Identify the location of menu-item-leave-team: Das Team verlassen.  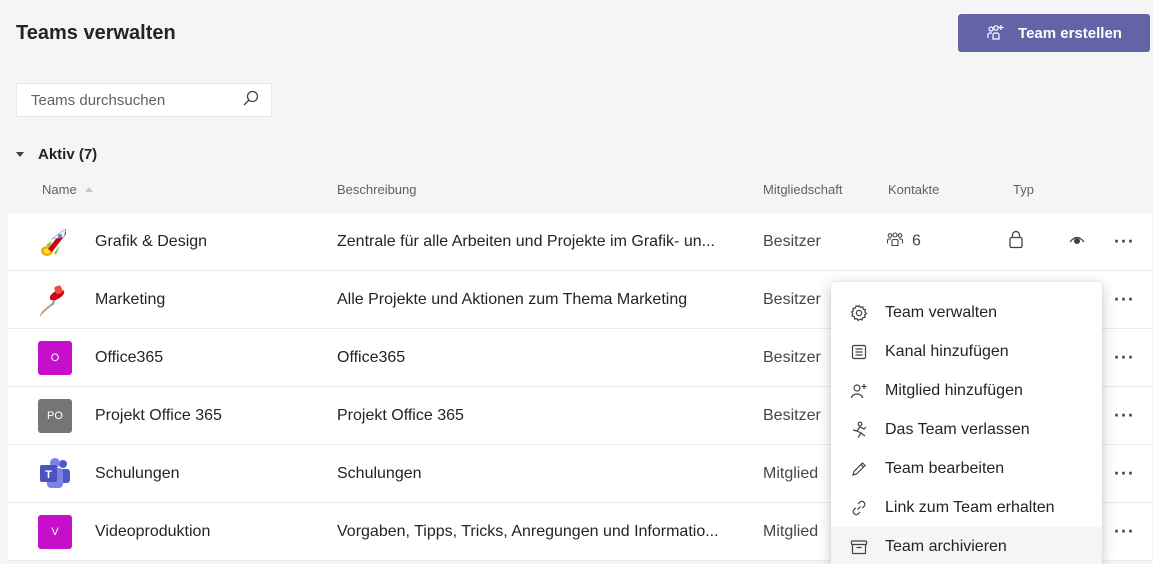
(966, 429).